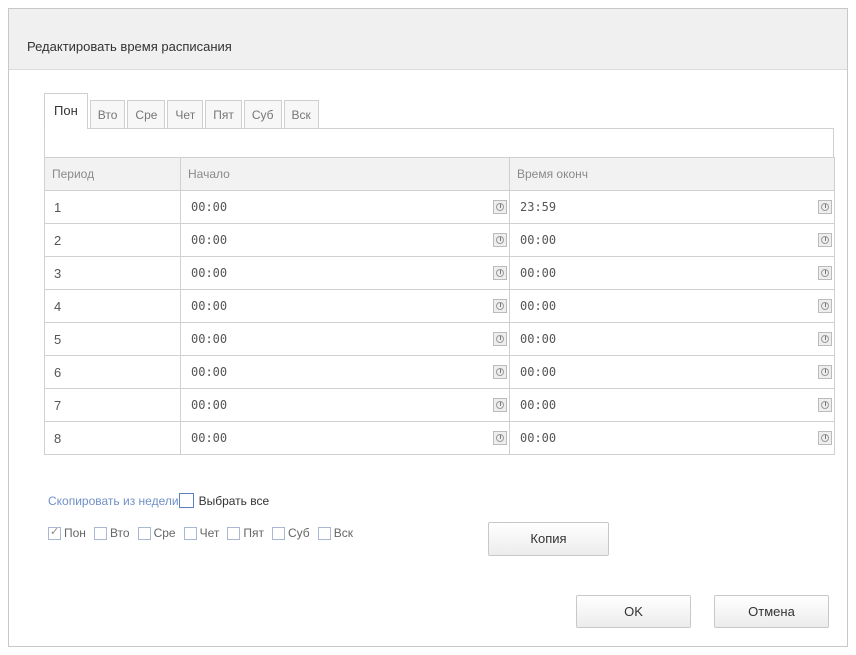 The height and width of the screenshot is (655, 856). What do you see at coordinates (112, 207) in the screenshot?
I see `period-number: 1` at bounding box center [112, 207].